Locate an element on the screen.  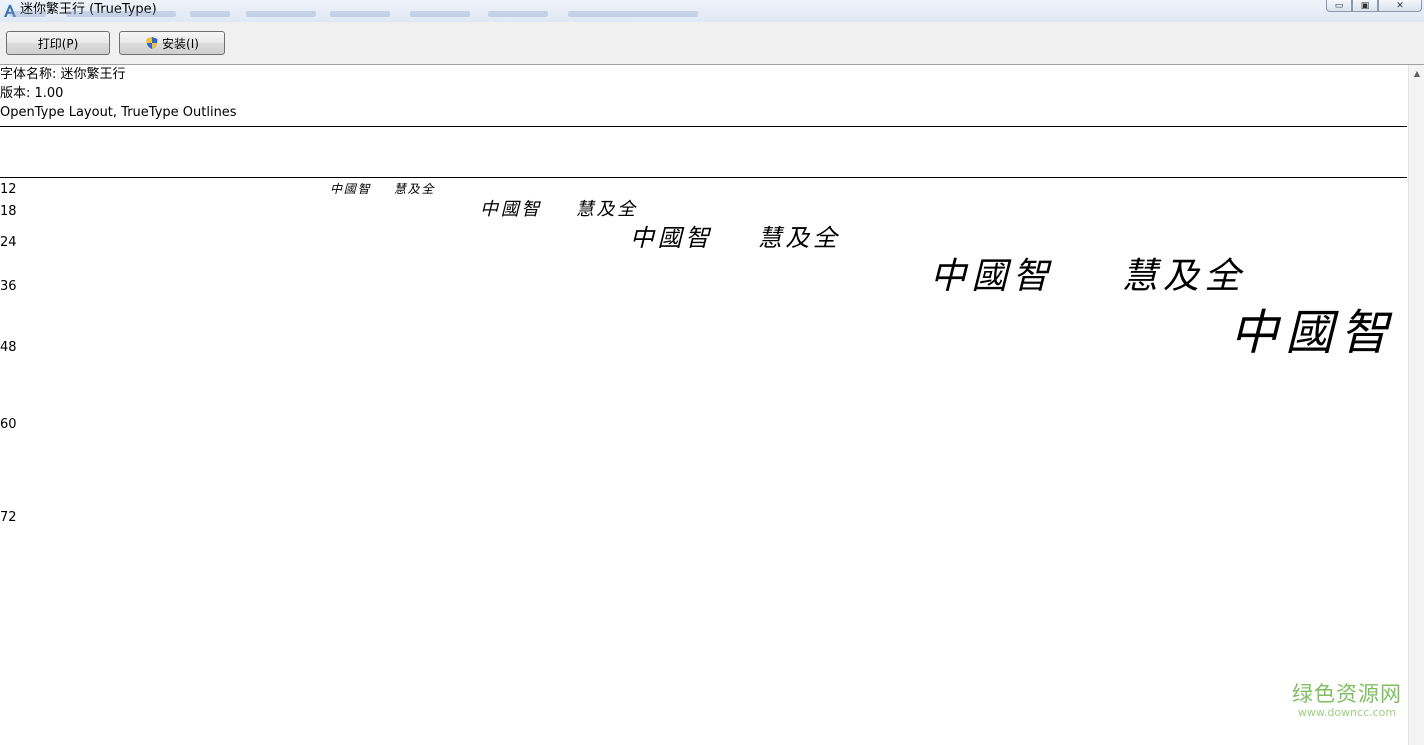
sample-text-48: 中國智 is located at coordinates (1313, 333).